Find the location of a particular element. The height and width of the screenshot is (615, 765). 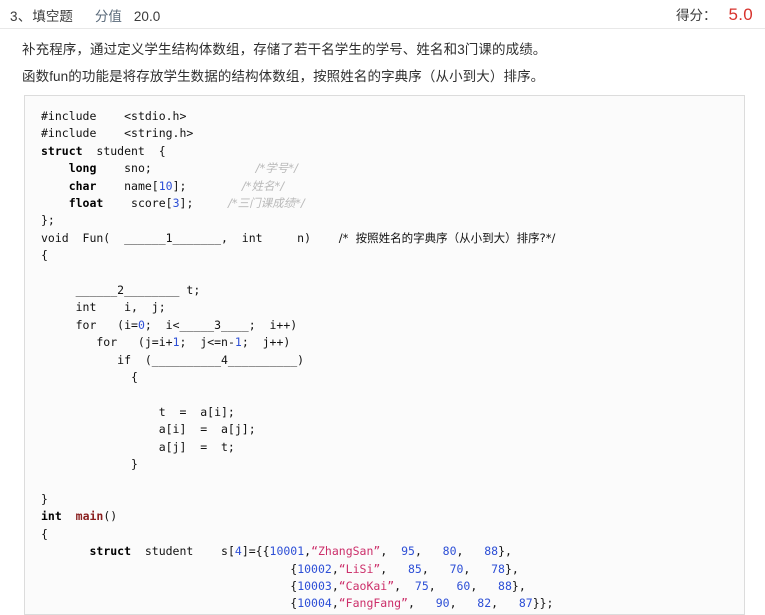

code-token: 10002 is located at coordinates (314, 568).